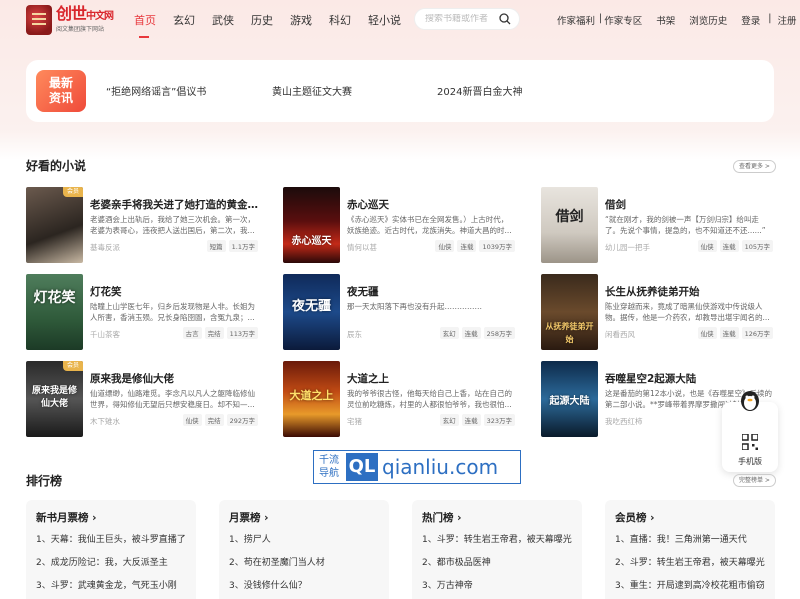  I want to click on cover-title: 赤心巡天, so click(311, 241).